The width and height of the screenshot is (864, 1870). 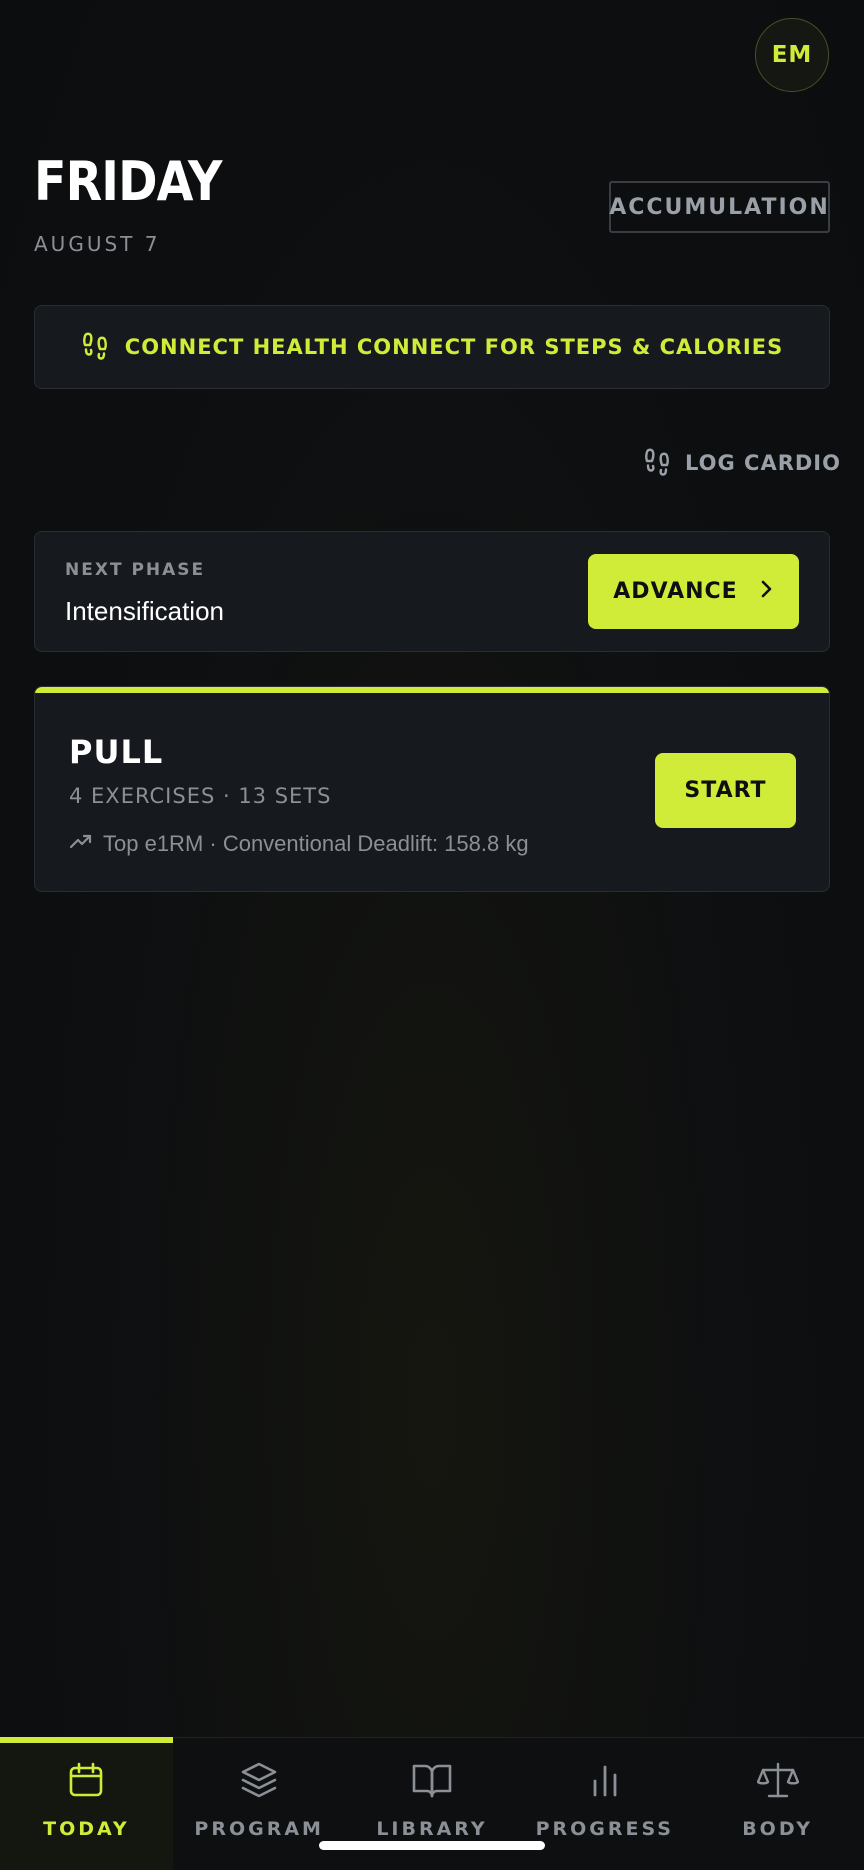 I want to click on avatar: EM, so click(x=792, y=55).